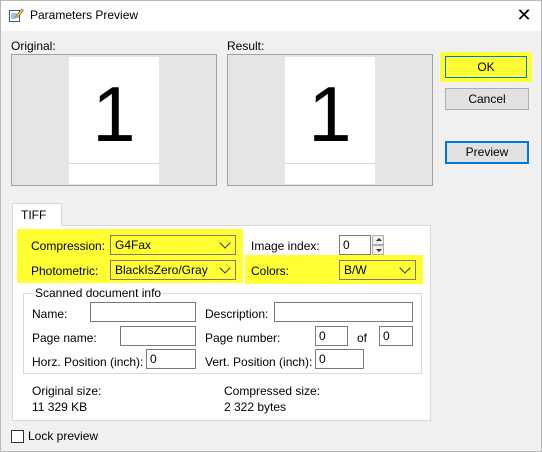 The image size is (542, 452). I want to click on result-page-number: 1, so click(330, 114).